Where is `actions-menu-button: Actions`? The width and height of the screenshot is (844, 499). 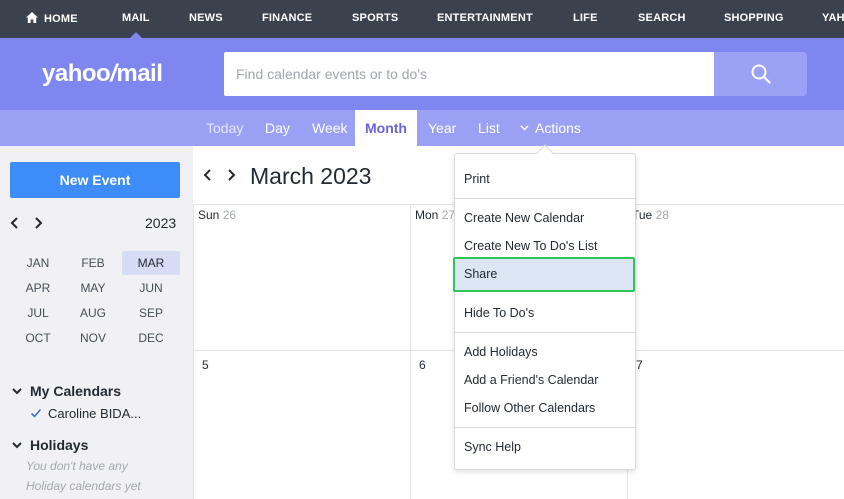 actions-menu-button: Actions is located at coordinates (550, 128).